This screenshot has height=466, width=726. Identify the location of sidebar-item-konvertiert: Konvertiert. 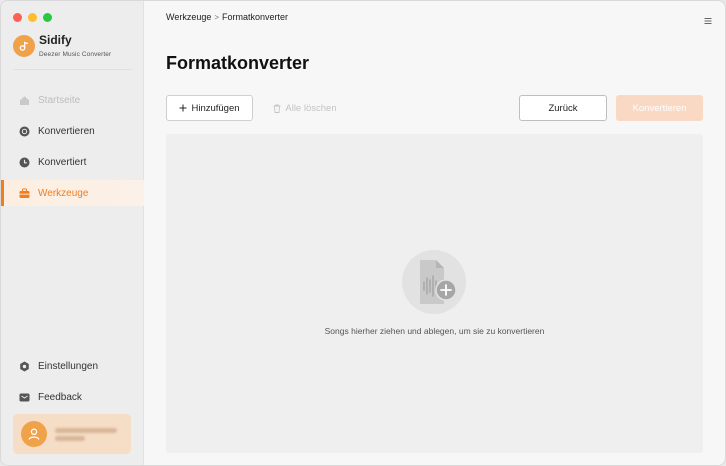
(72, 162).